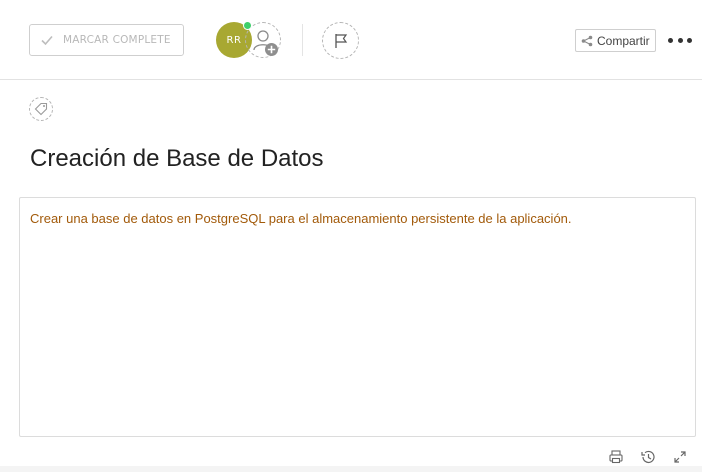 The image size is (702, 472). I want to click on tag-icon, so click(41, 109).